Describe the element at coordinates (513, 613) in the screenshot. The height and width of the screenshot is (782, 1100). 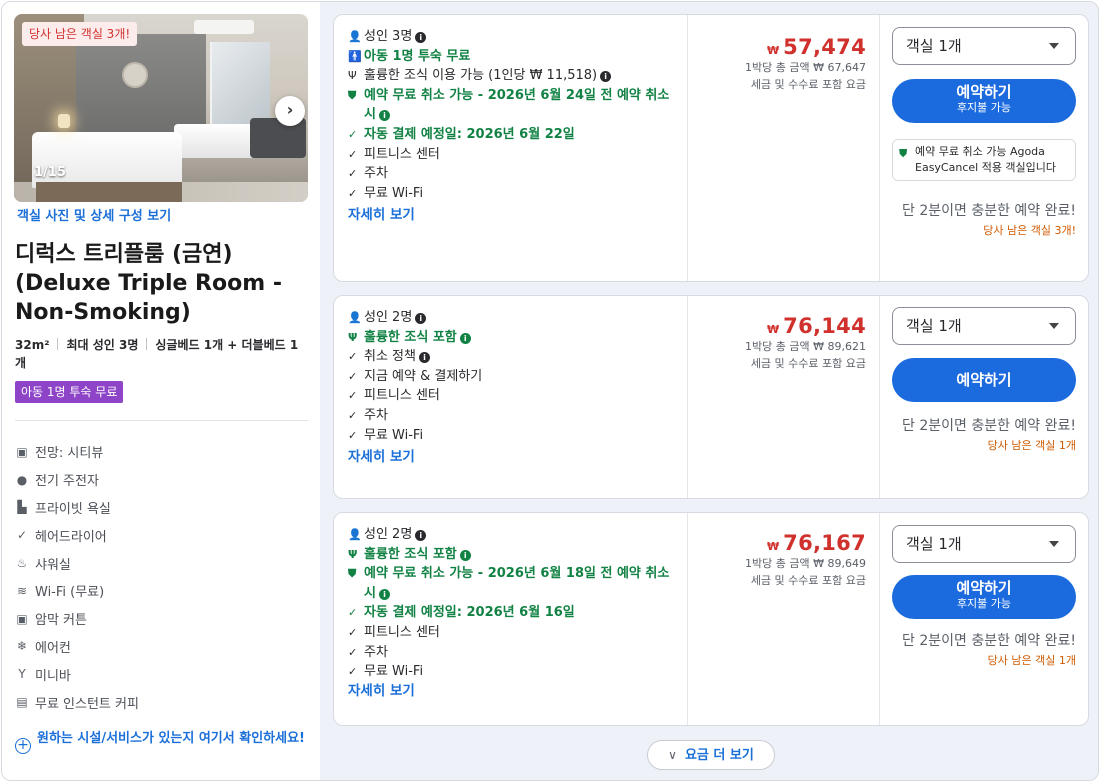
I see `feature-item: ✓ 자동 결제 예정일: 2026년 6월 16일` at that location.